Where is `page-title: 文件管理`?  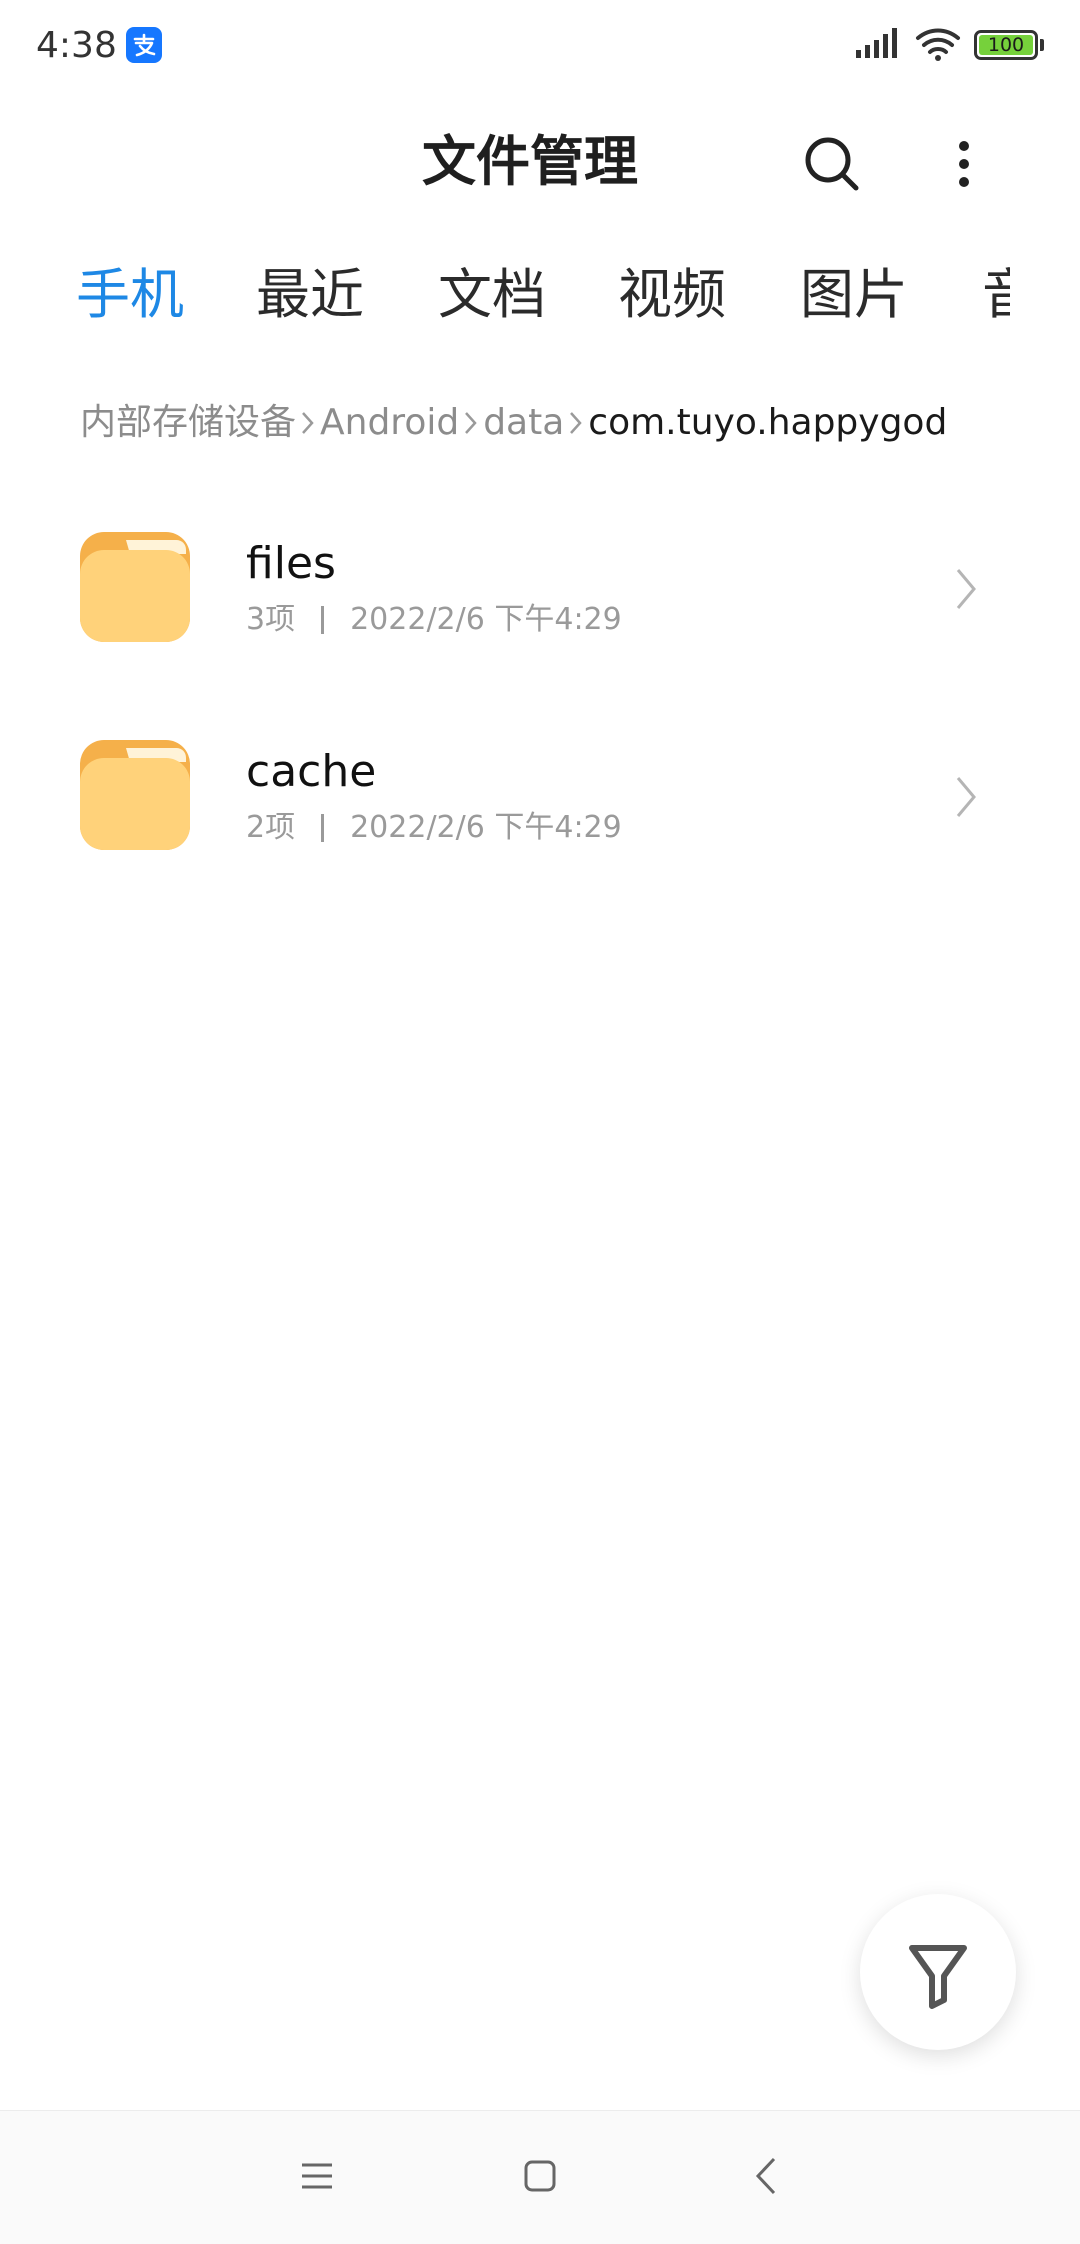 page-title: 文件管理 is located at coordinates (530, 161).